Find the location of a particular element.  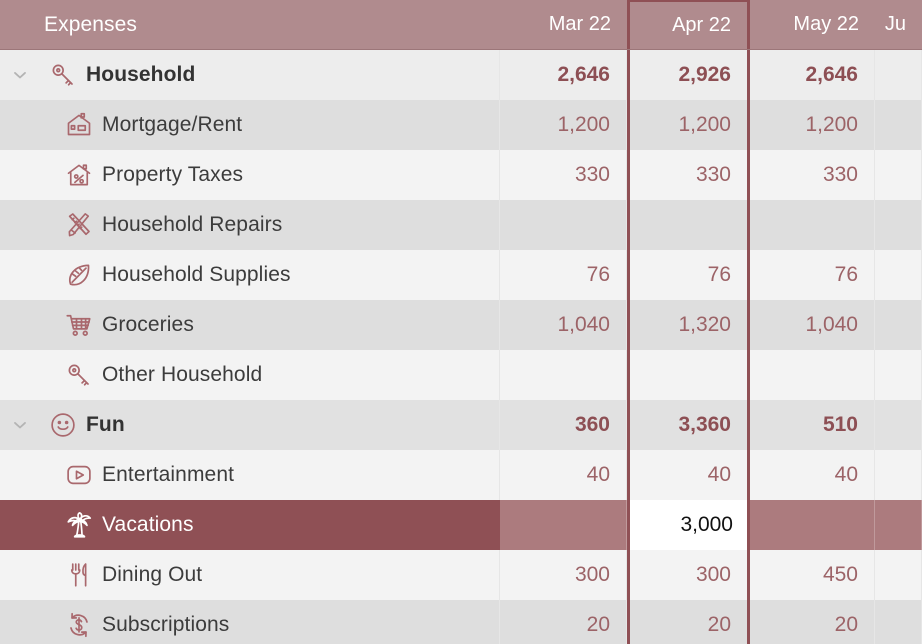

row-label: Groceries is located at coordinates (148, 324).